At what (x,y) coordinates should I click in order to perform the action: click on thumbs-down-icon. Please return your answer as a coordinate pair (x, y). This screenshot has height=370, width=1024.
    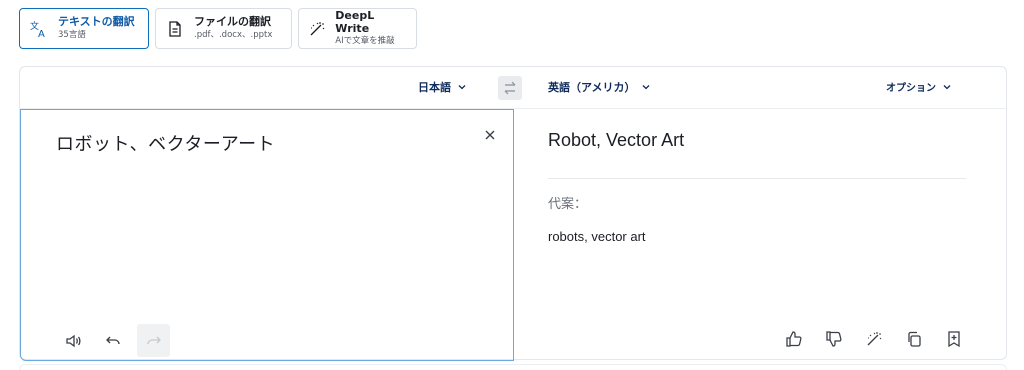
    Looking at the image, I should click on (834, 339).